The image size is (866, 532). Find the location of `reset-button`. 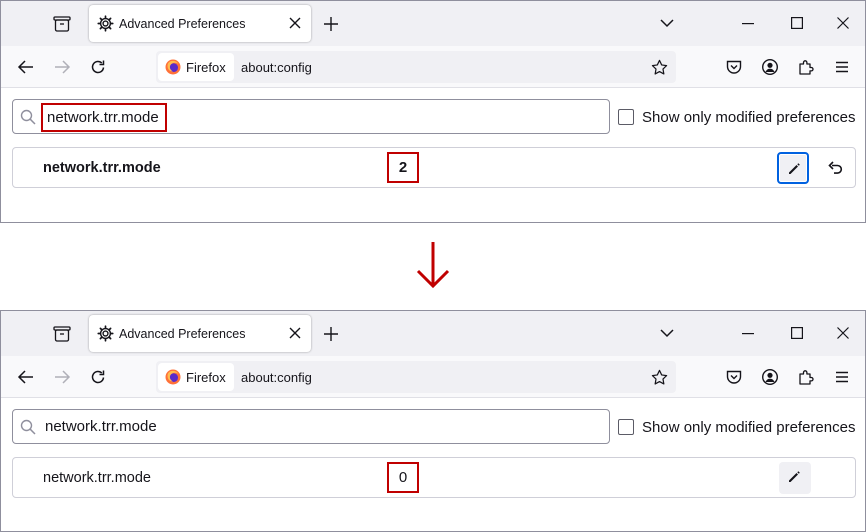

reset-button is located at coordinates (835, 168).